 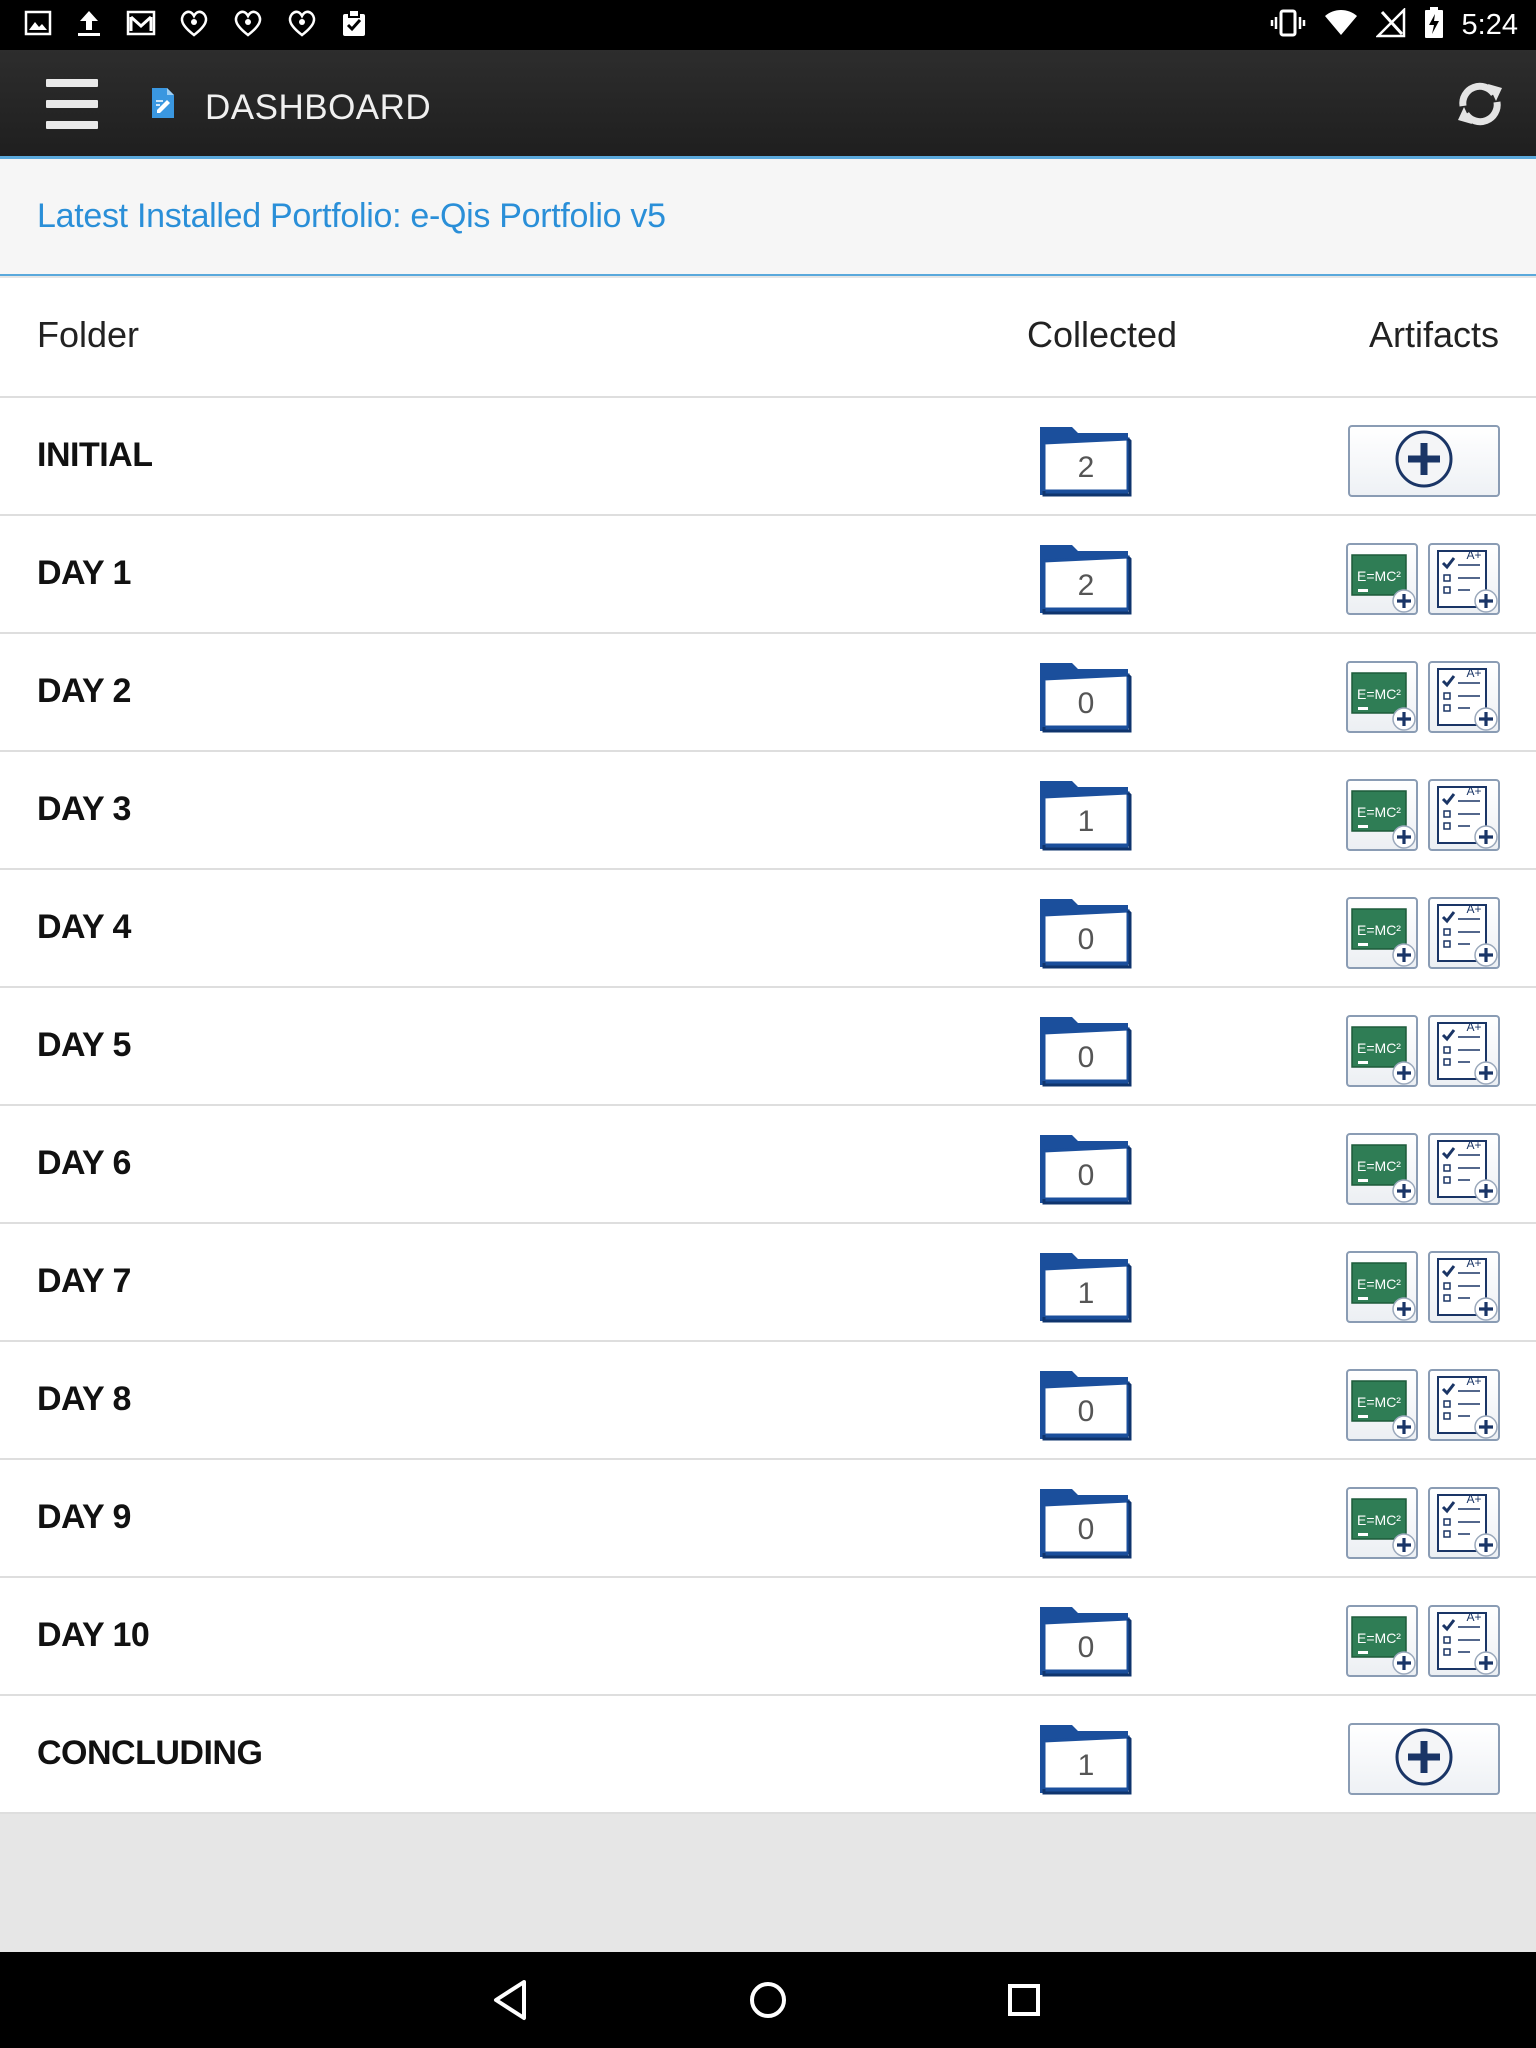 I want to click on refresh-icon, so click(x=1480, y=104).